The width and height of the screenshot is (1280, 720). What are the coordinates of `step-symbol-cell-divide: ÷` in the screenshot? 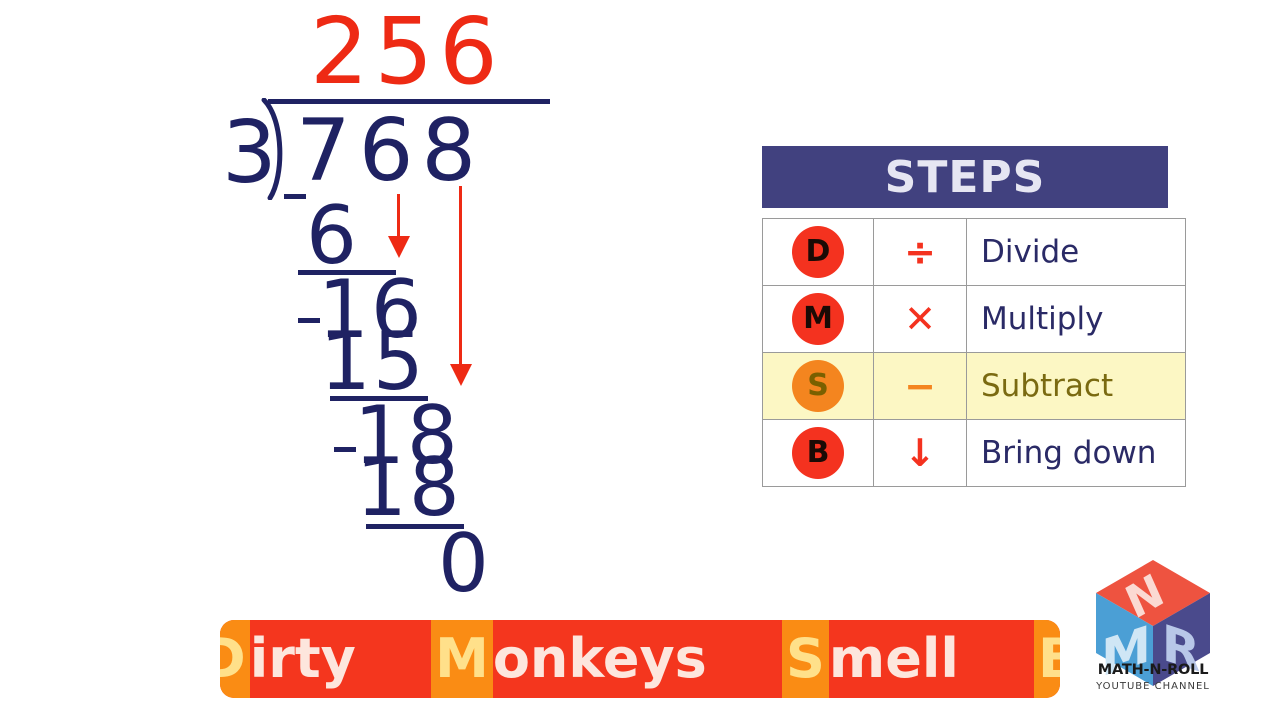 It's located at (920, 252).